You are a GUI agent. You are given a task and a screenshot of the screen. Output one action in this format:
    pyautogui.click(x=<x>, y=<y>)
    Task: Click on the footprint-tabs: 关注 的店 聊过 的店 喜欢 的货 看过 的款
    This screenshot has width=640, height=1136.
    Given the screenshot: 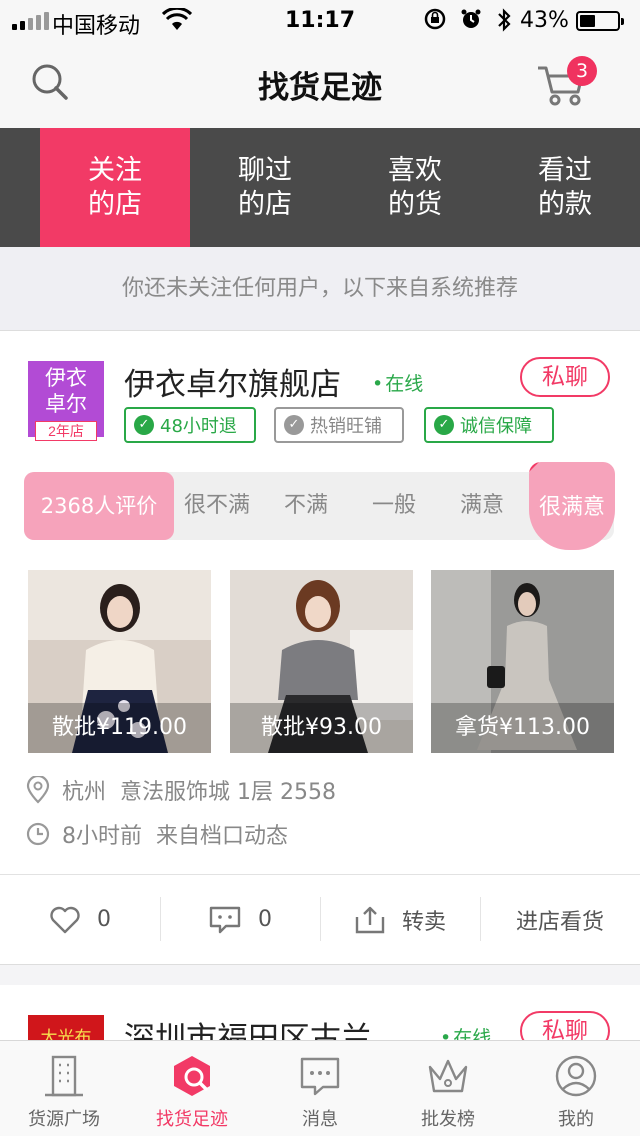 What is the action you would take?
    pyautogui.click(x=320, y=187)
    